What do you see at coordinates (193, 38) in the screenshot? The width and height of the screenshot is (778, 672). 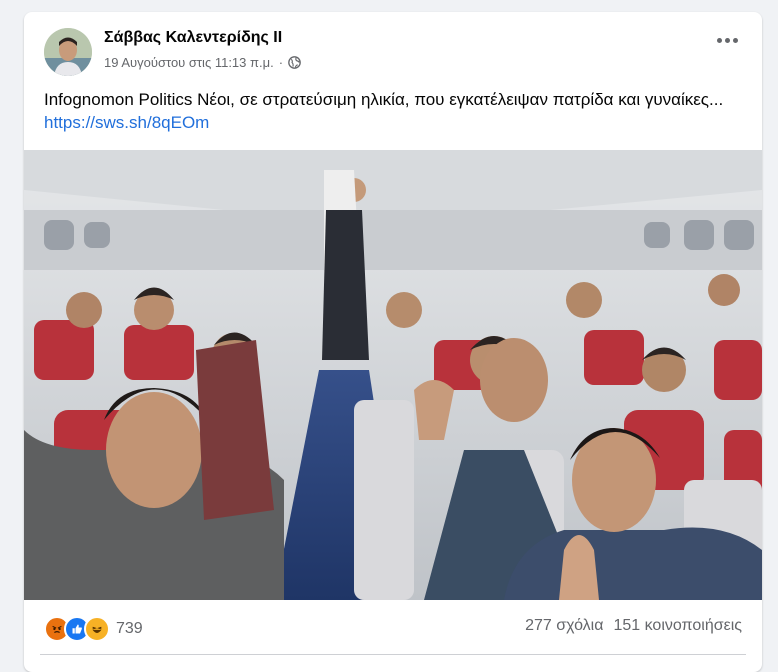 I see `author-name: Σάββας Καλεντερίδης ΙΙ` at bounding box center [193, 38].